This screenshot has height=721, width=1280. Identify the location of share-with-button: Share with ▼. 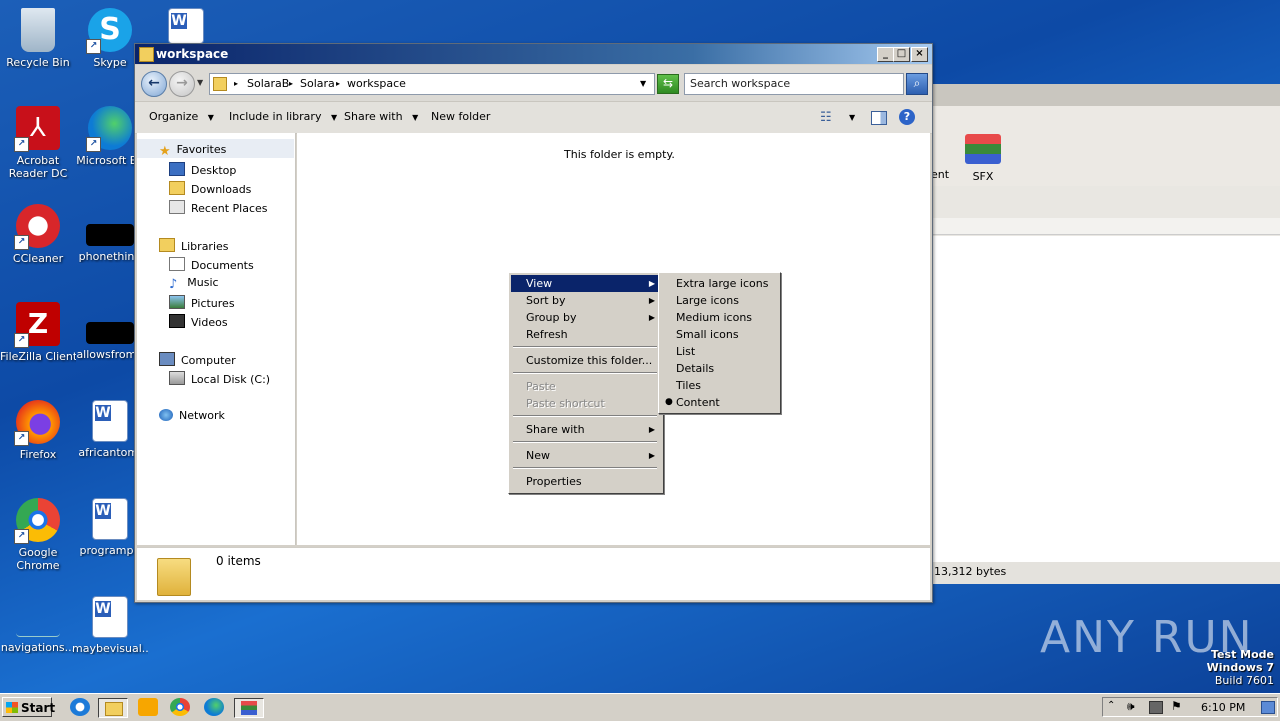
(381, 116).